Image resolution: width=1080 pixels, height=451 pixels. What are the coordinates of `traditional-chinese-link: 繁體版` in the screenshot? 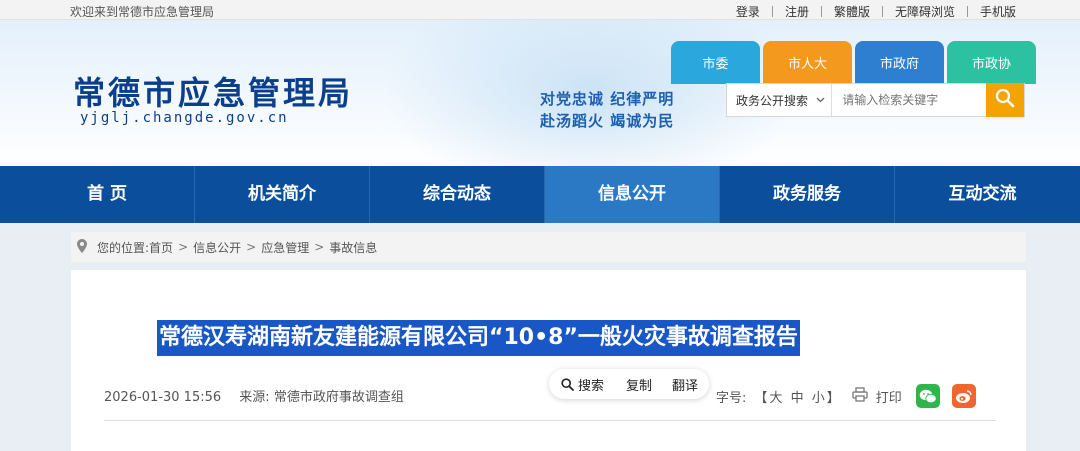 It's located at (852, 11).